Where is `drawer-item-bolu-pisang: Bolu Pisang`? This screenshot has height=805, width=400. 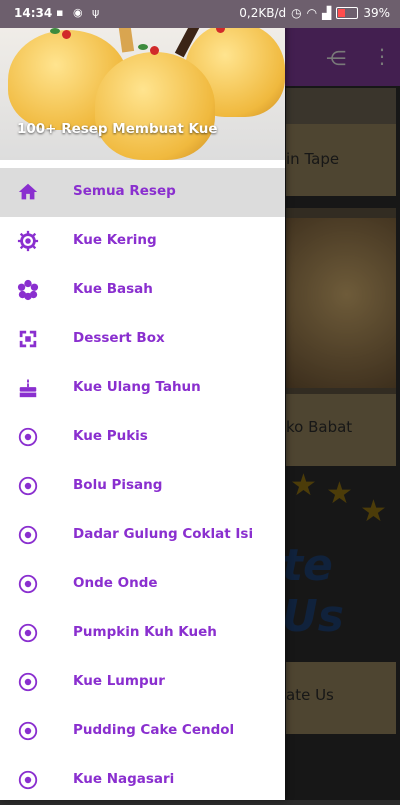
drawer-item-bolu-pisang: Bolu Pisang is located at coordinates (142, 486).